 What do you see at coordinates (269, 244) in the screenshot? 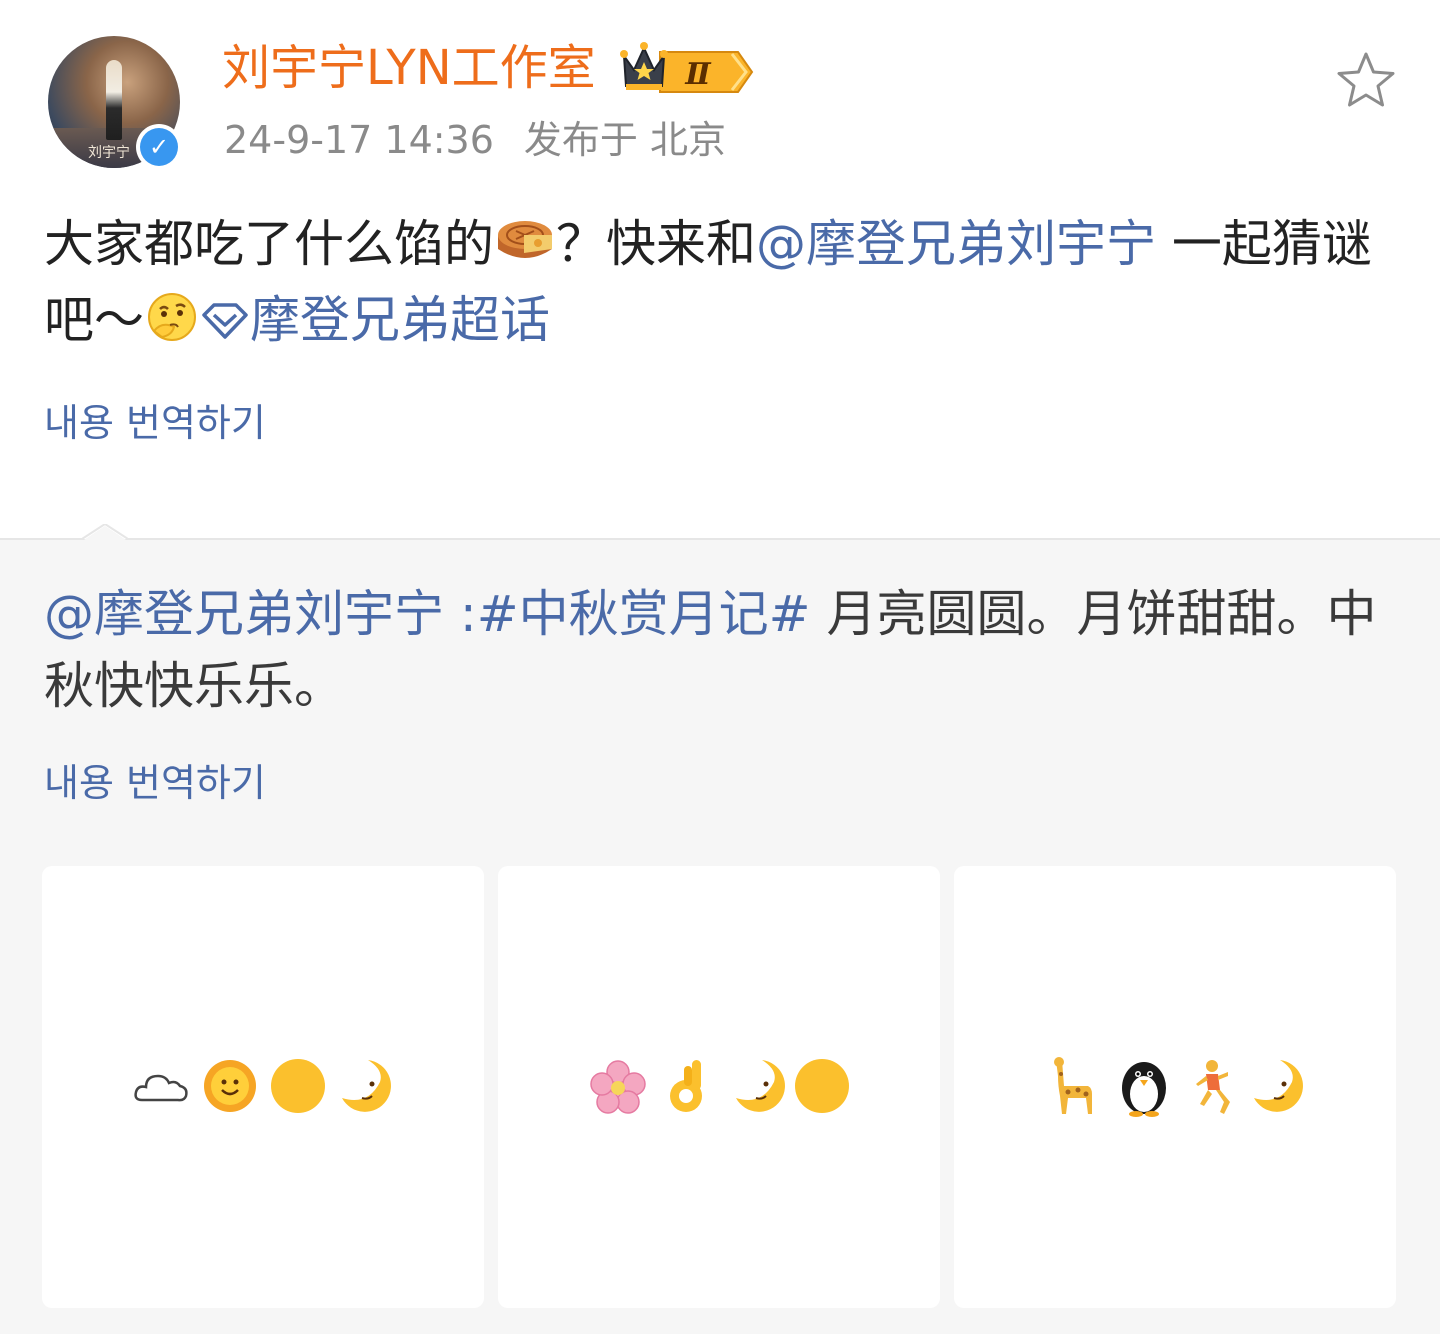
I see `post-text-1: 大家都吃了什么馅的` at bounding box center [269, 244].